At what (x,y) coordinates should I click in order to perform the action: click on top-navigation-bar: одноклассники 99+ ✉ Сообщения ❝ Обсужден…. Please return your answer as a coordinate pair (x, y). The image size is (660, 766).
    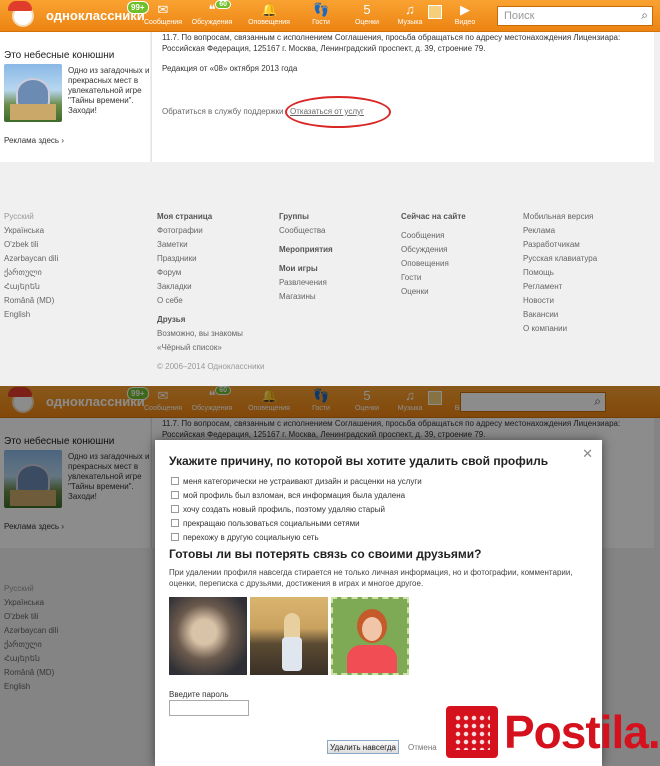
    Looking at the image, I should click on (330, 16).